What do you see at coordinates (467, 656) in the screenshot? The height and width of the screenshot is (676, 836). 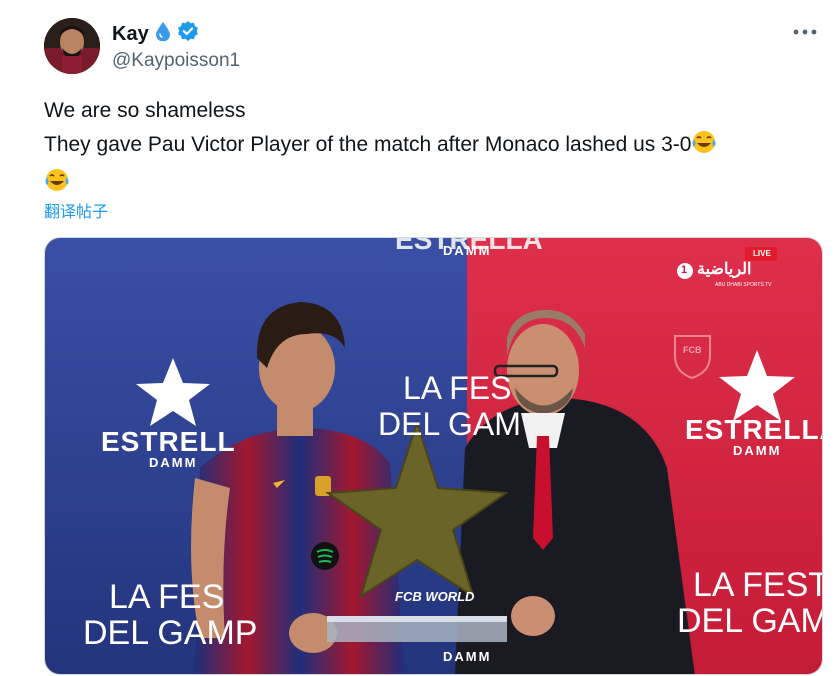 I see `bottom-damm-text: DAMM` at bounding box center [467, 656].